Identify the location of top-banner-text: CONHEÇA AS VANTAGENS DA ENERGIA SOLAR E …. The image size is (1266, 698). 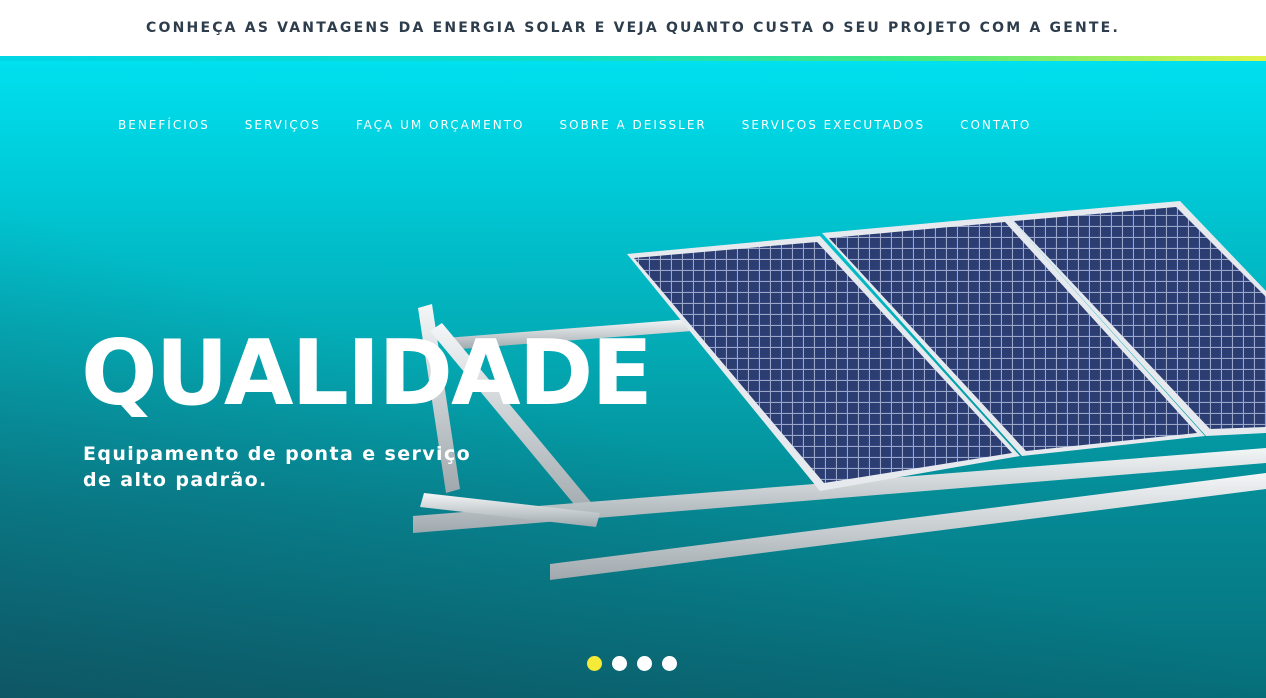
(633, 28).